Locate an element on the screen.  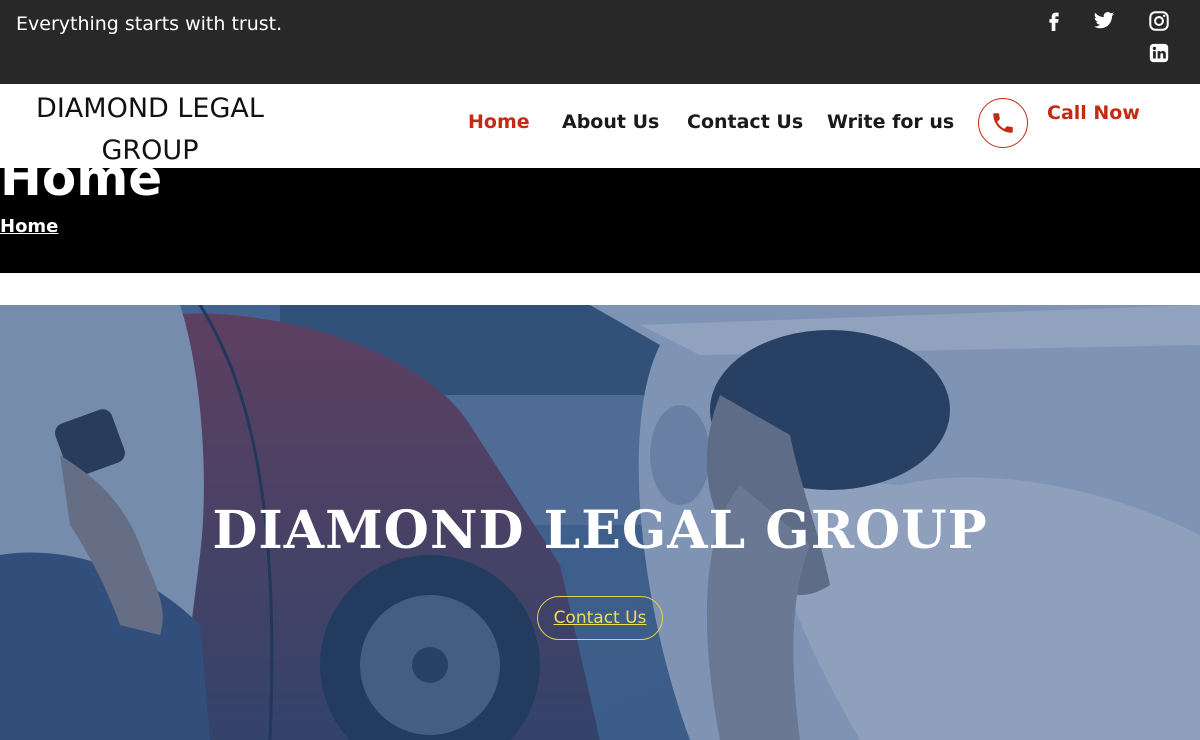
phone-button is located at coordinates (1003, 123).